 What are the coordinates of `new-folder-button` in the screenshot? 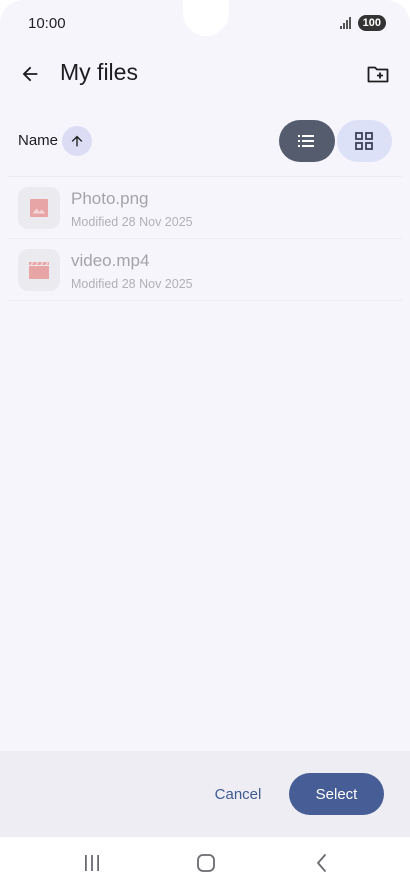 It's located at (378, 74).